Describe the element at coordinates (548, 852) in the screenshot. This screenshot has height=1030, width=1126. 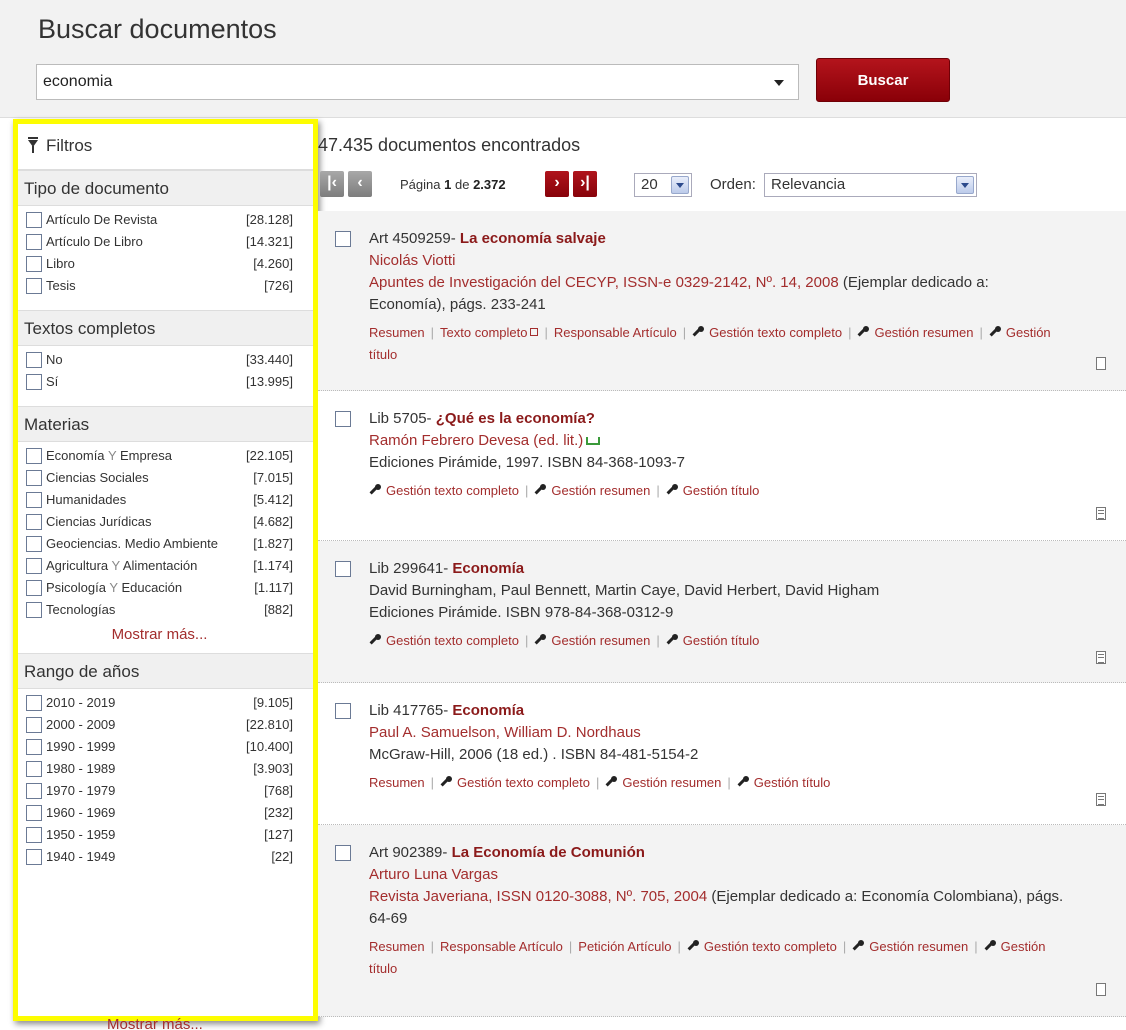
I see `result-title-link: La Economía de Comunión` at that location.